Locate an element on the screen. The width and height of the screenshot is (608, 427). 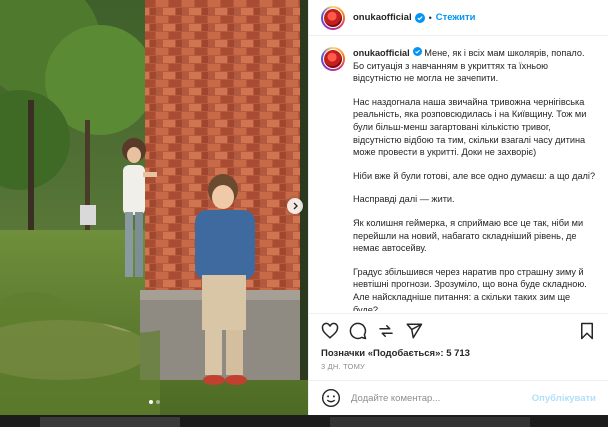
publish-button: Опублікувати is located at coordinates (564, 398).